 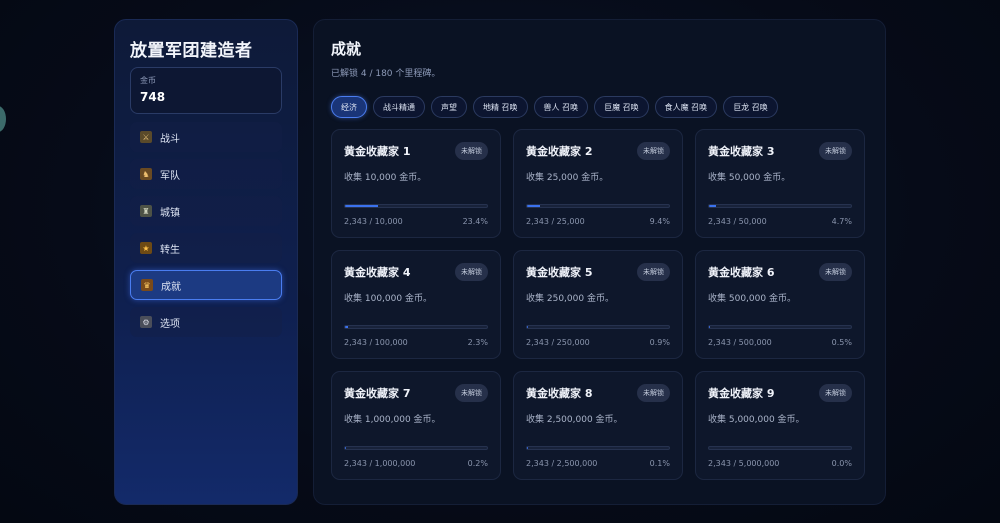 What do you see at coordinates (206, 285) in the screenshot?
I see `sidebar-item-achievements: ♛ 成就` at bounding box center [206, 285].